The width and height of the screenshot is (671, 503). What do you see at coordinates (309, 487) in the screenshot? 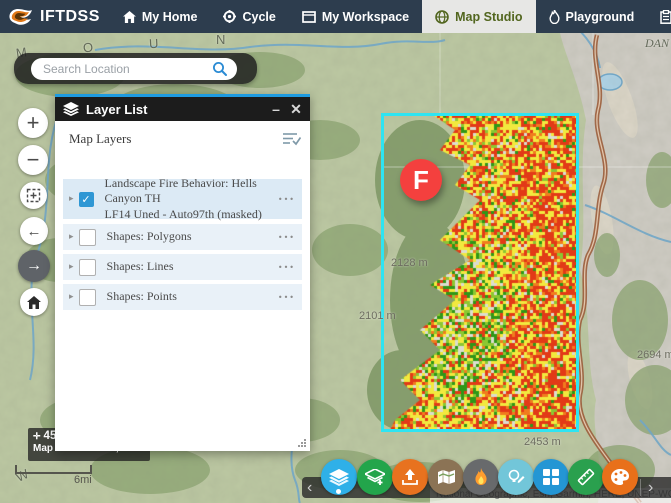
I see `toolbar-collapse-left-icon: ‹` at bounding box center [309, 487].